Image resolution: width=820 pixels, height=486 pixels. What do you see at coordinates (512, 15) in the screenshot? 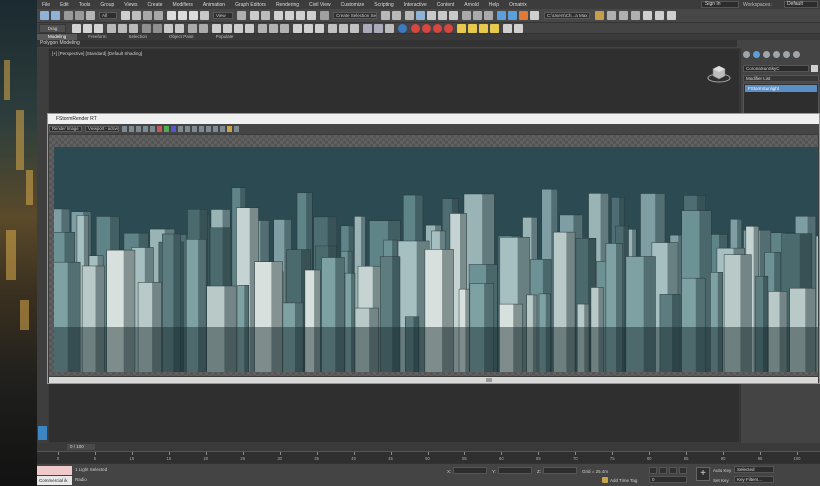
I see `fstorm-settings-icon` at bounding box center [512, 15].